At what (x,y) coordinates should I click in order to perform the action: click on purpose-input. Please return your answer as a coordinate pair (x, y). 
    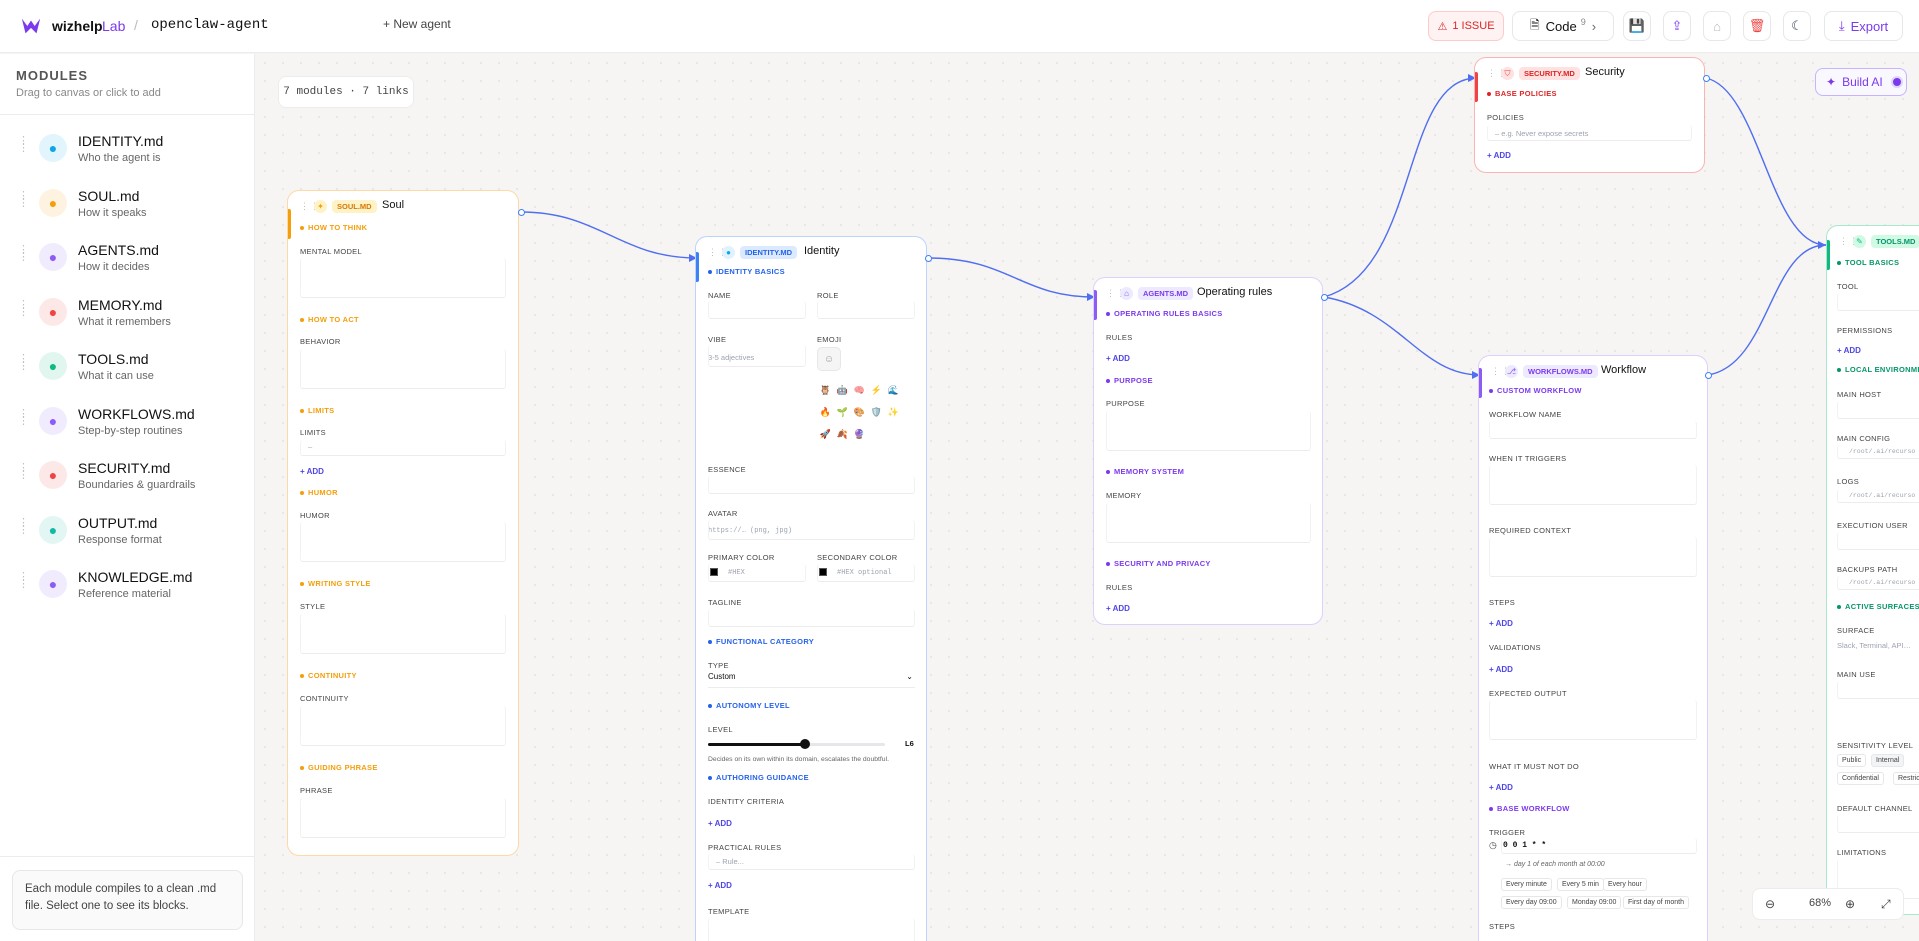
    Looking at the image, I should click on (1208, 431).